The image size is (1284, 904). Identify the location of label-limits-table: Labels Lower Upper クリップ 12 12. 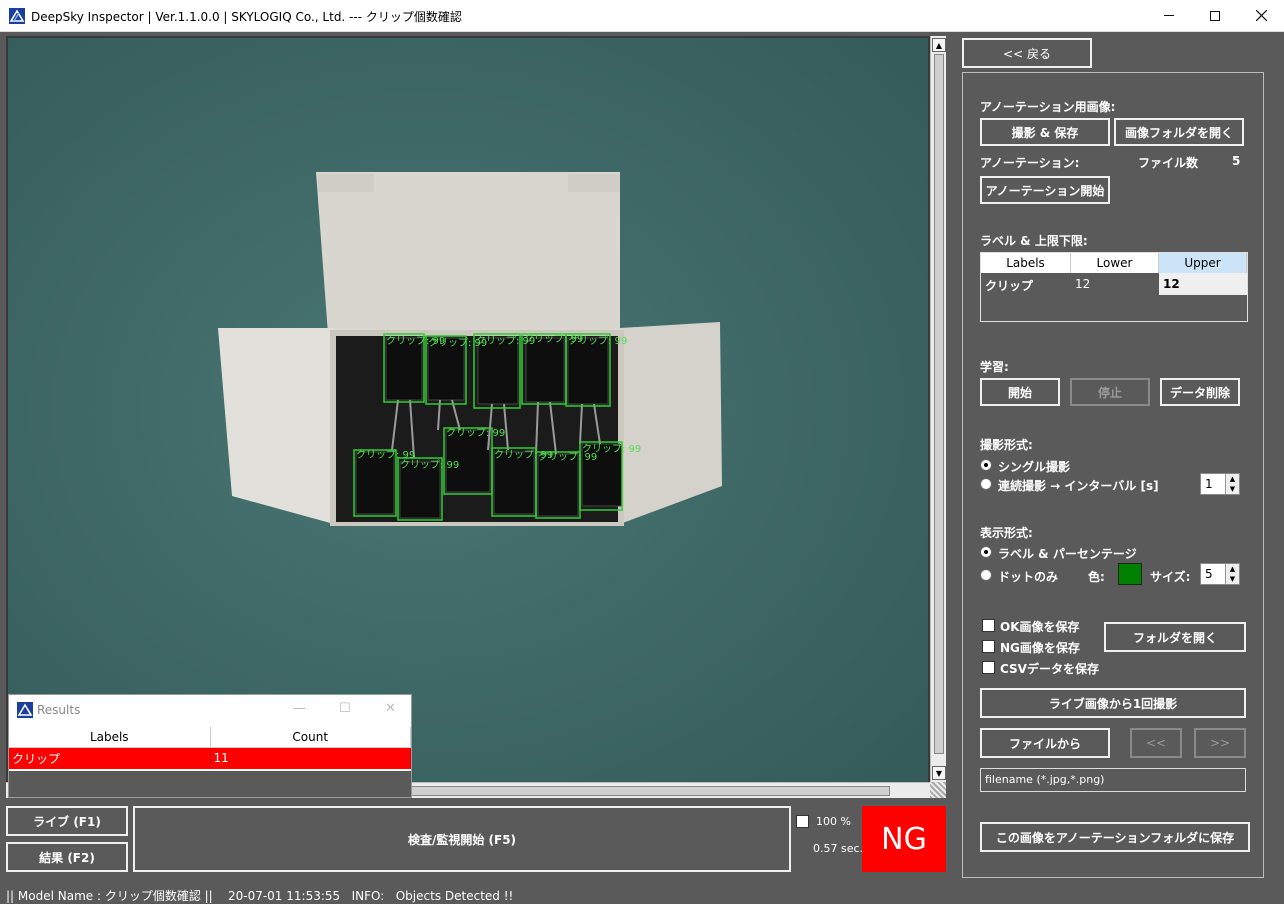
(1114, 287).